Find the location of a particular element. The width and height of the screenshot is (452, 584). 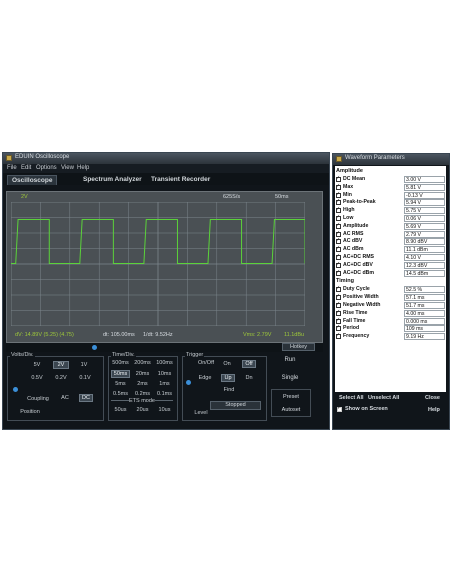

menu-file: File is located at coordinates (12, 168).